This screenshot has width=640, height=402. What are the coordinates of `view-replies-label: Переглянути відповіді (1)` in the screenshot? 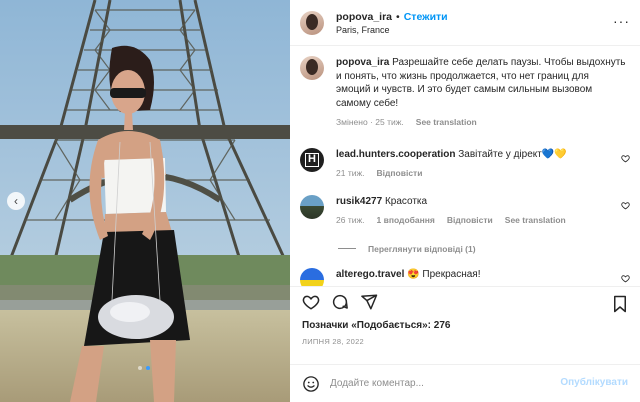 It's located at (422, 248).